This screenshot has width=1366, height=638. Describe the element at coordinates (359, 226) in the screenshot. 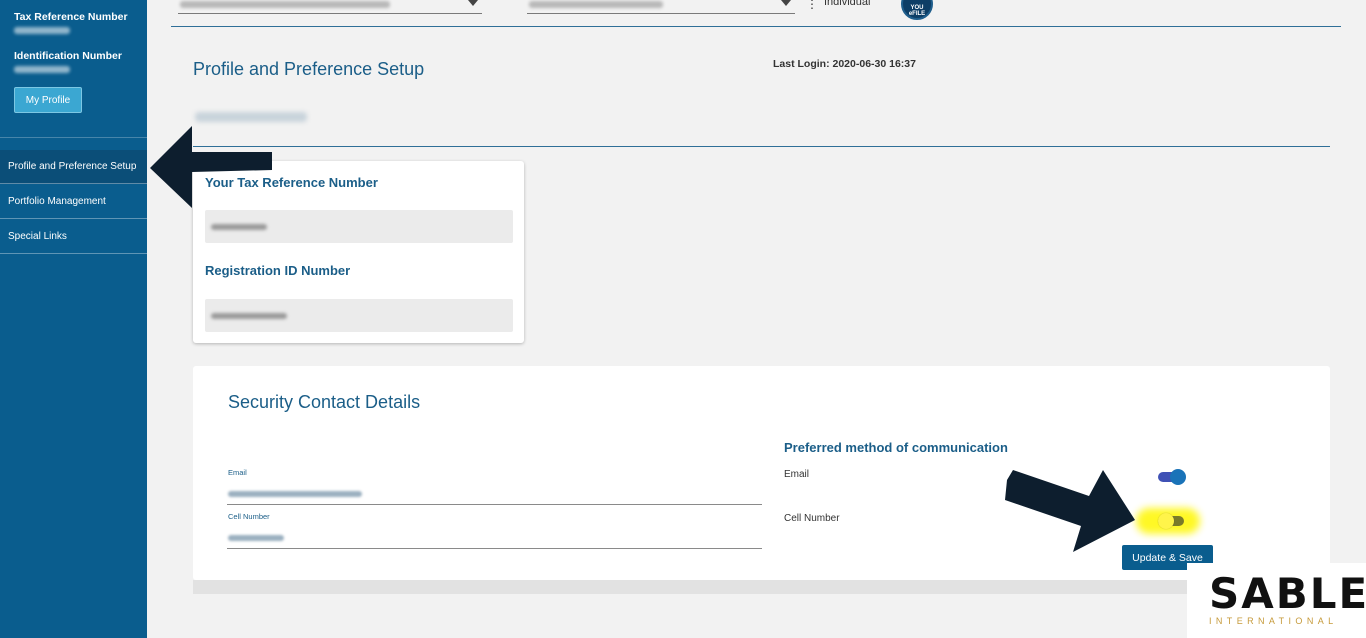

I see `tax-reference-field` at that location.